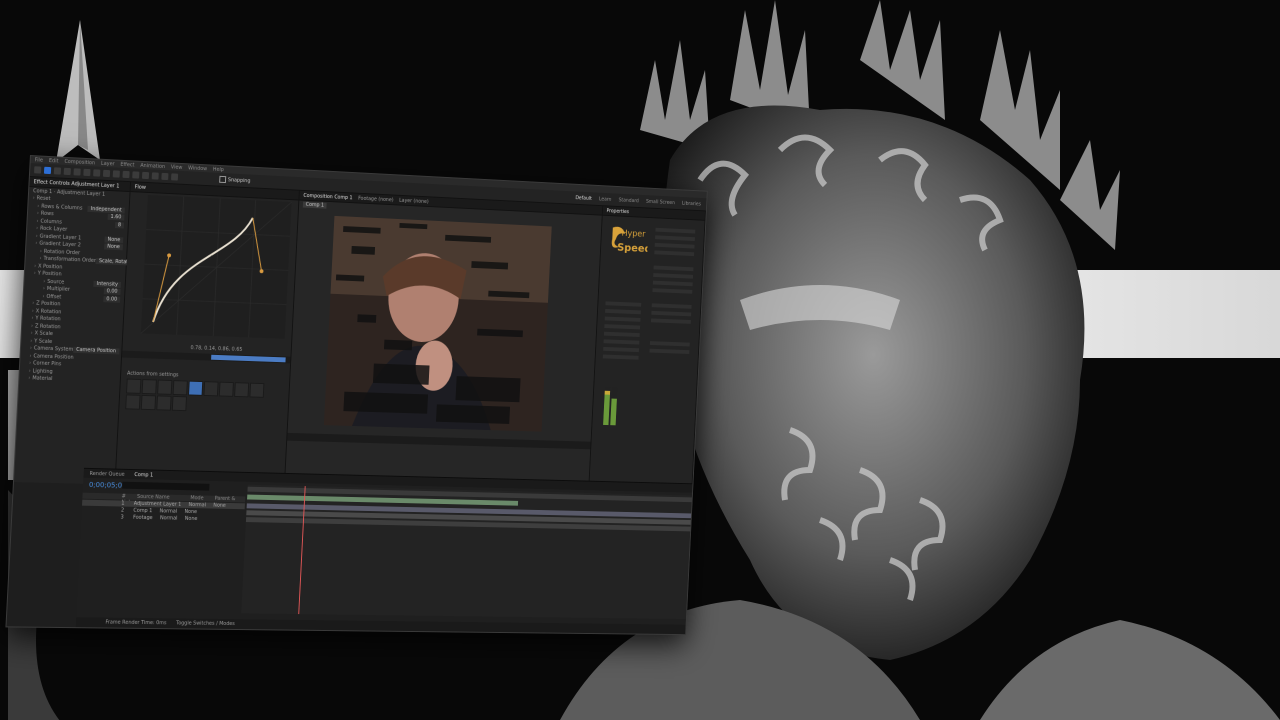 This screenshot has width=1280, height=720. I want to click on workspace-libraries: Libraries, so click(691, 203).